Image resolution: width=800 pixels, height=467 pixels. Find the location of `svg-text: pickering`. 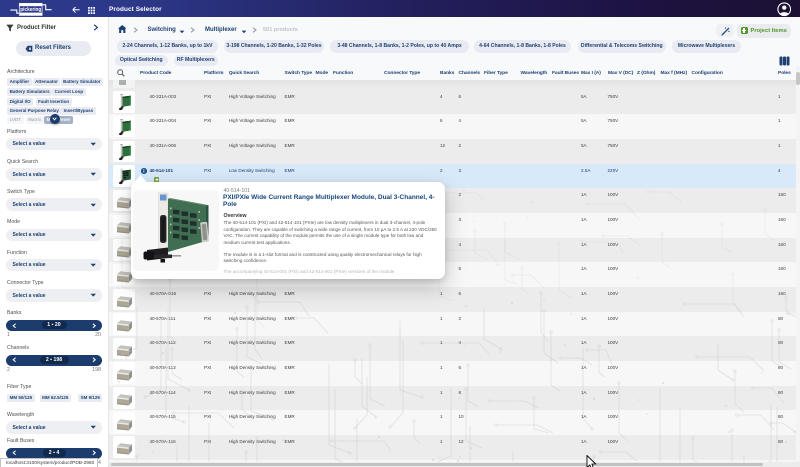

svg-text: pickering is located at coordinates (30, 10).